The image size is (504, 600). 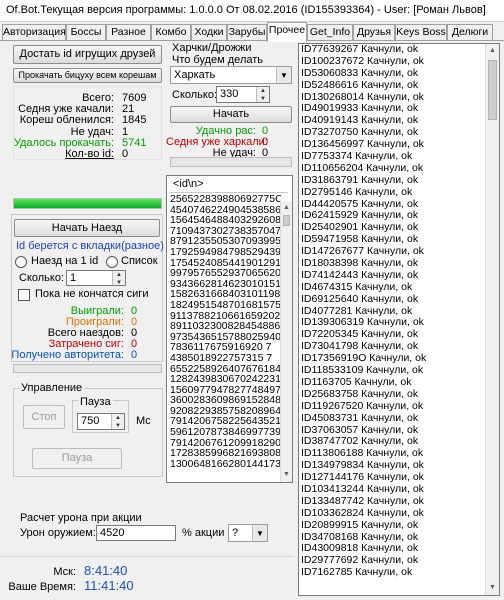 I want to click on id-list-scroll-thumb, so click(x=286, y=220).